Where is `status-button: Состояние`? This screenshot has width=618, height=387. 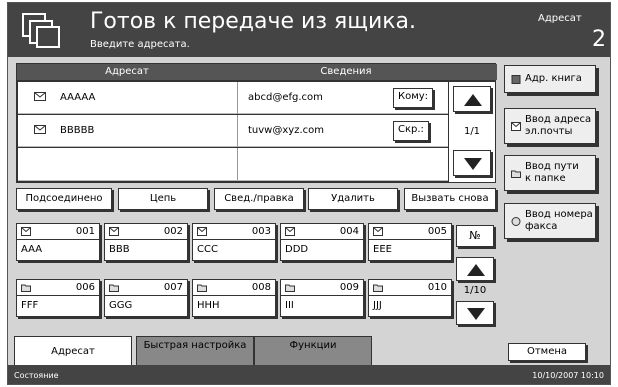 status-button: Состояние is located at coordinates (36, 375).